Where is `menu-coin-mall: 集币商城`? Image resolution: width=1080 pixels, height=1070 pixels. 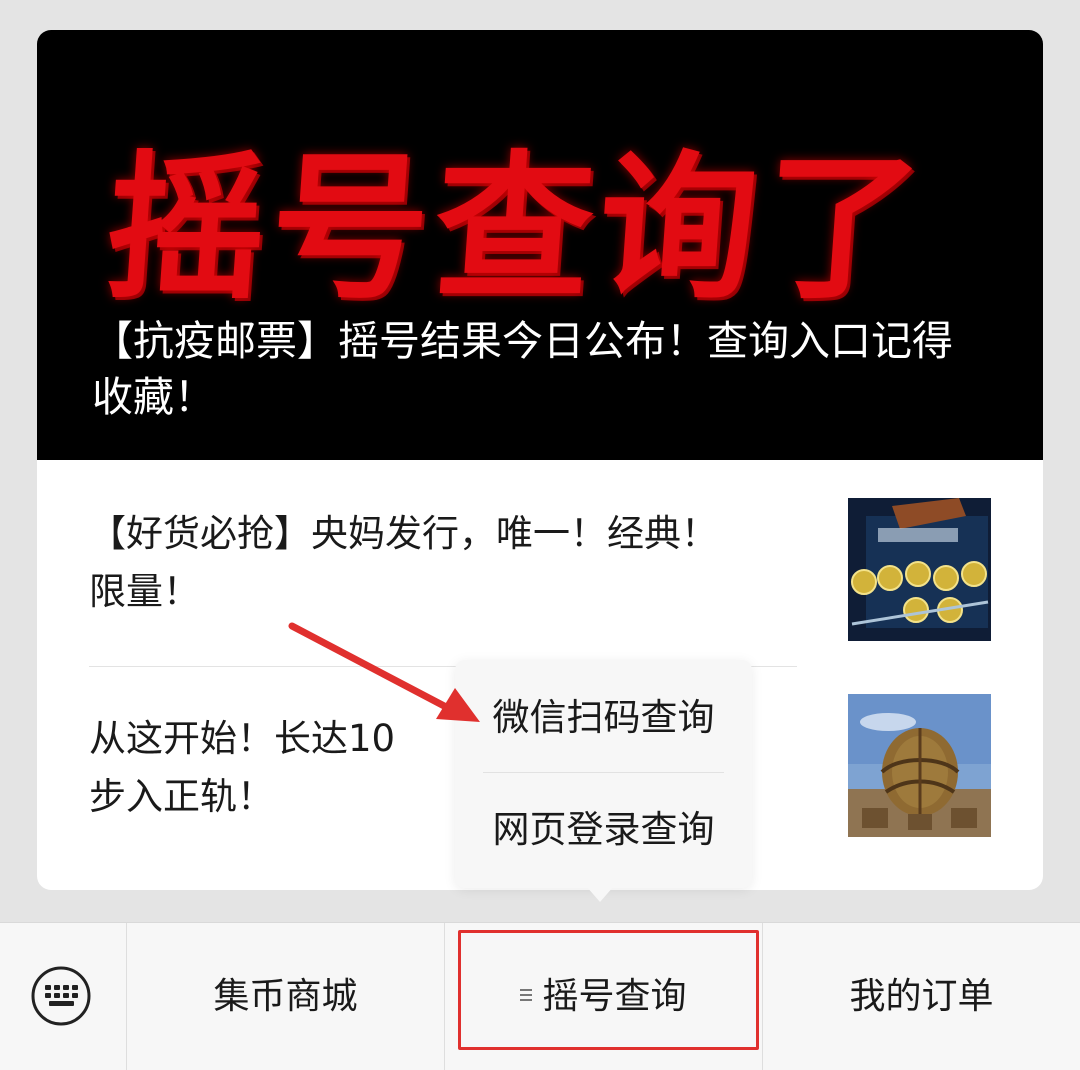
menu-coin-mall: 集币商城 is located at coordinates (285, 996).